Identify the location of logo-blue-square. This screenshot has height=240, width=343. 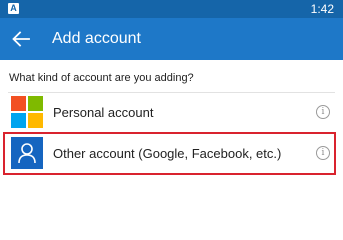
(18, 120).